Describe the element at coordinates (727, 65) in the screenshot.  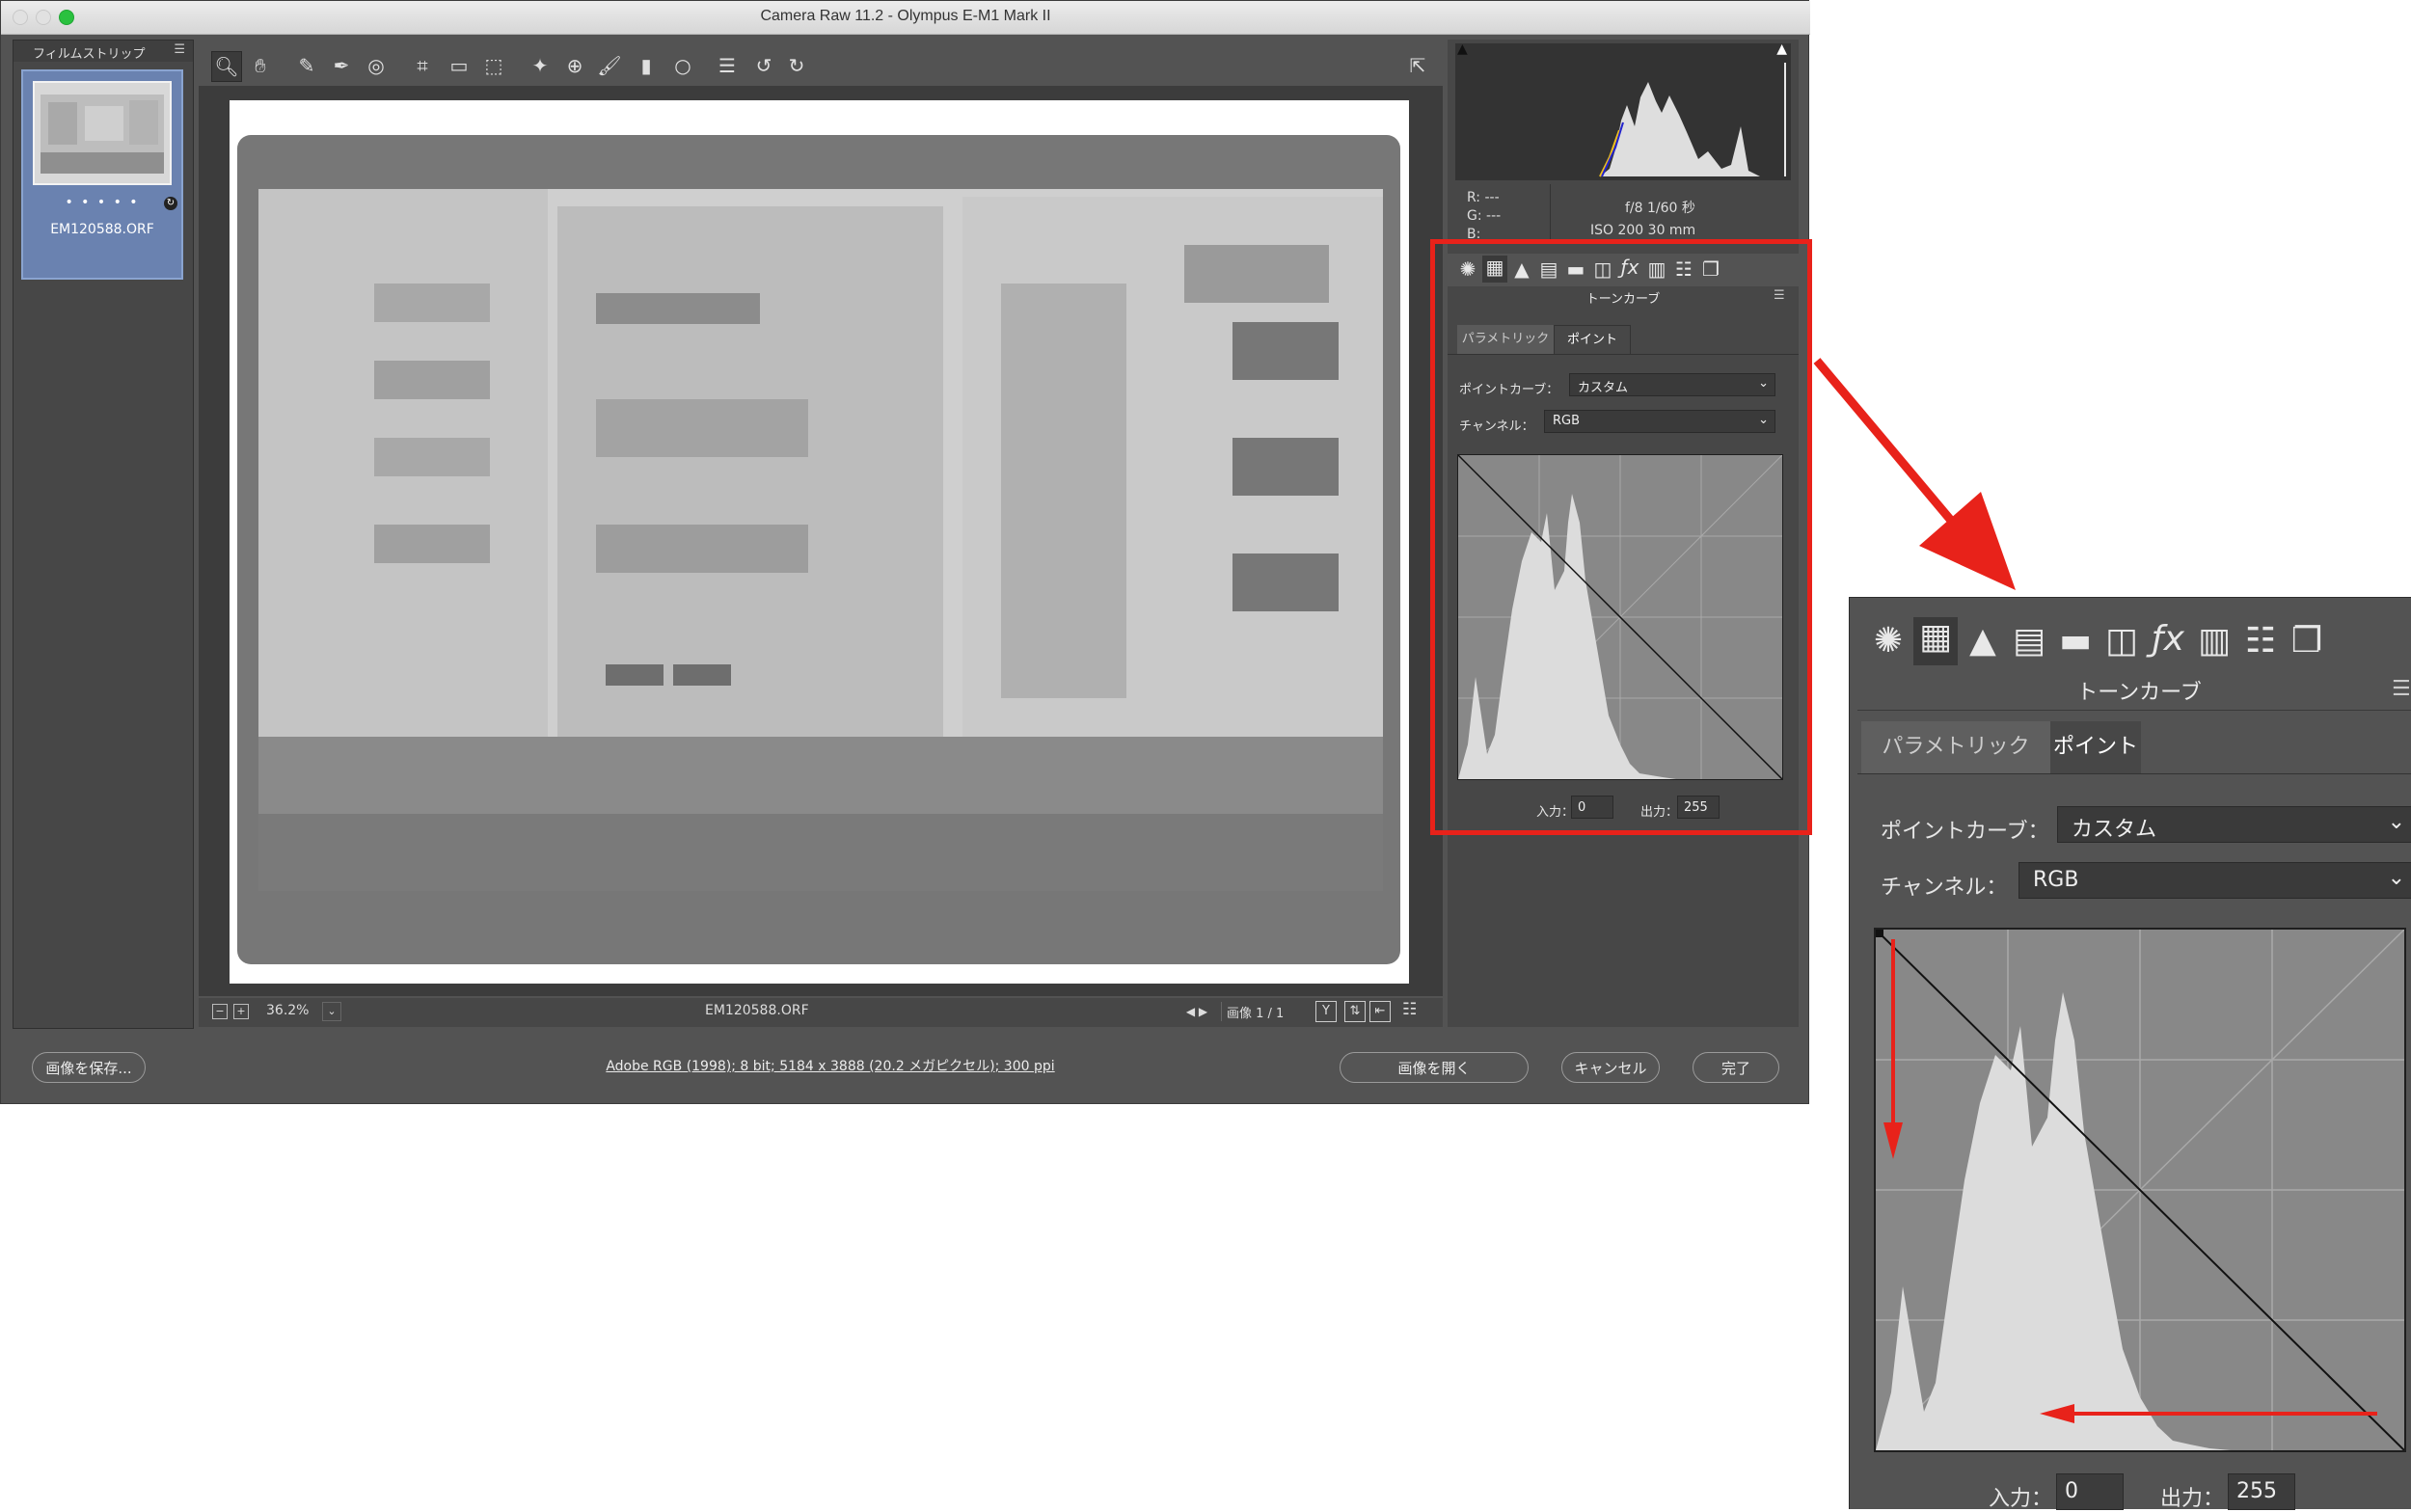
I see `preferences-icon: ☰` at that location.